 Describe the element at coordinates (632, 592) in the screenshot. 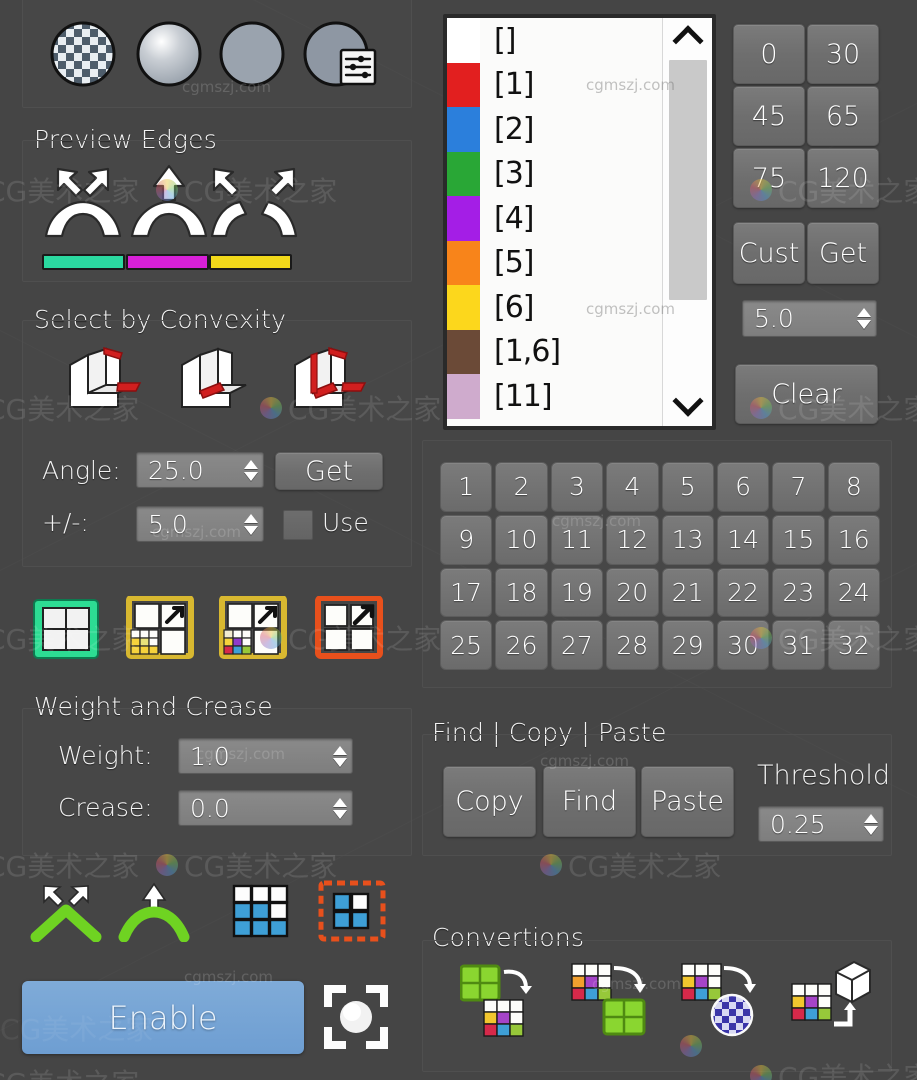

I see `id-grid-cell-20: 20` at that location.